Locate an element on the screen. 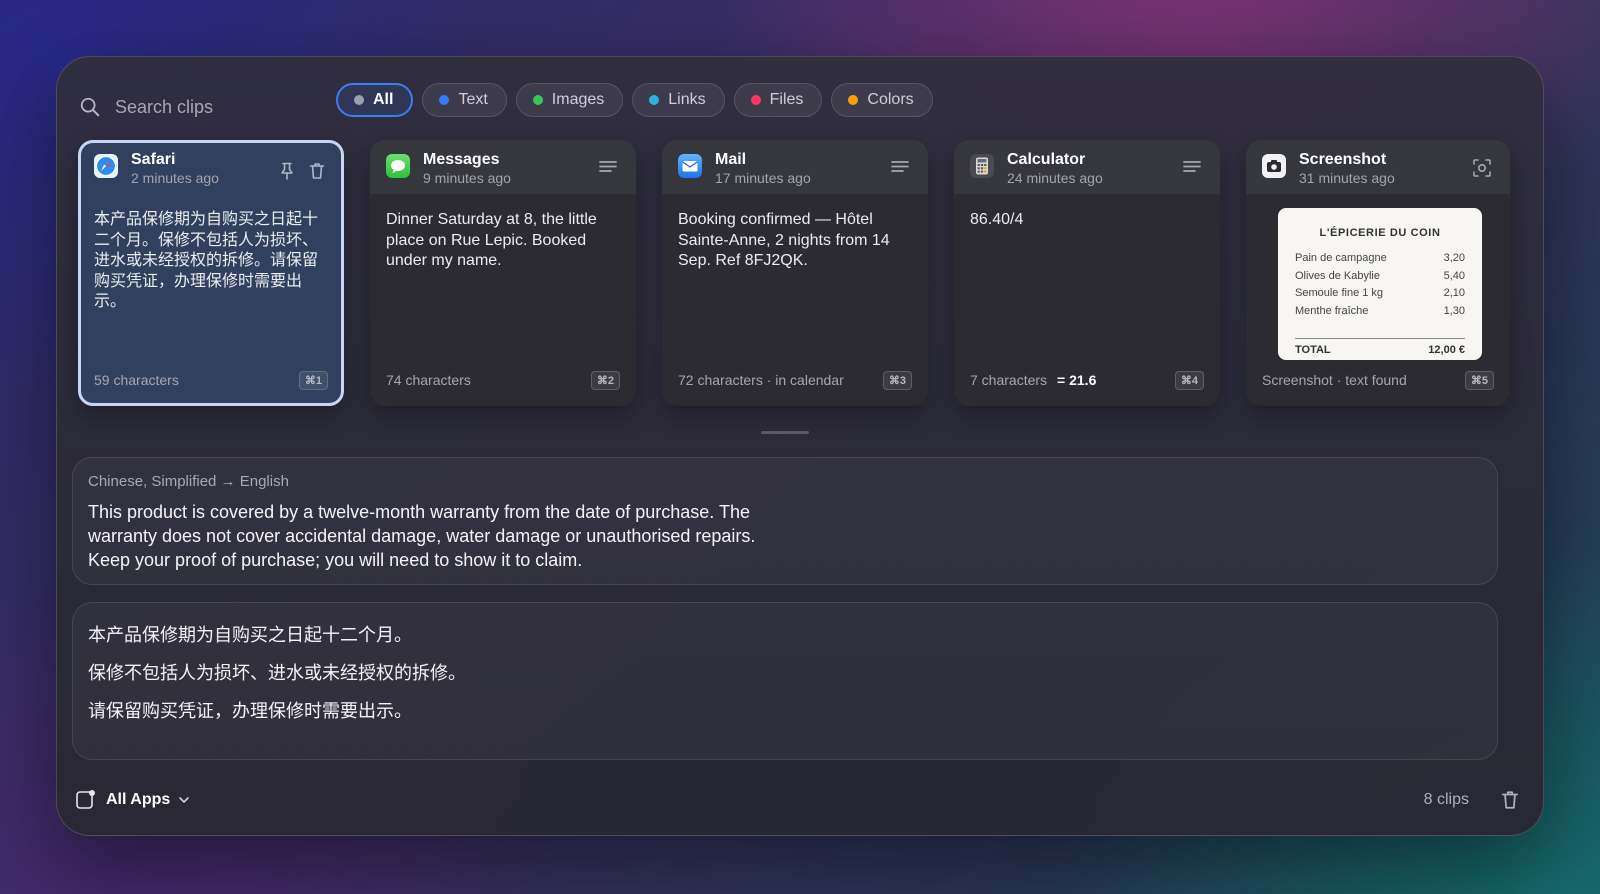 The height and width of the screenshot is (894, 1600). item-name: Semoule fine 1 kg is located at coordinates (1339, 293).